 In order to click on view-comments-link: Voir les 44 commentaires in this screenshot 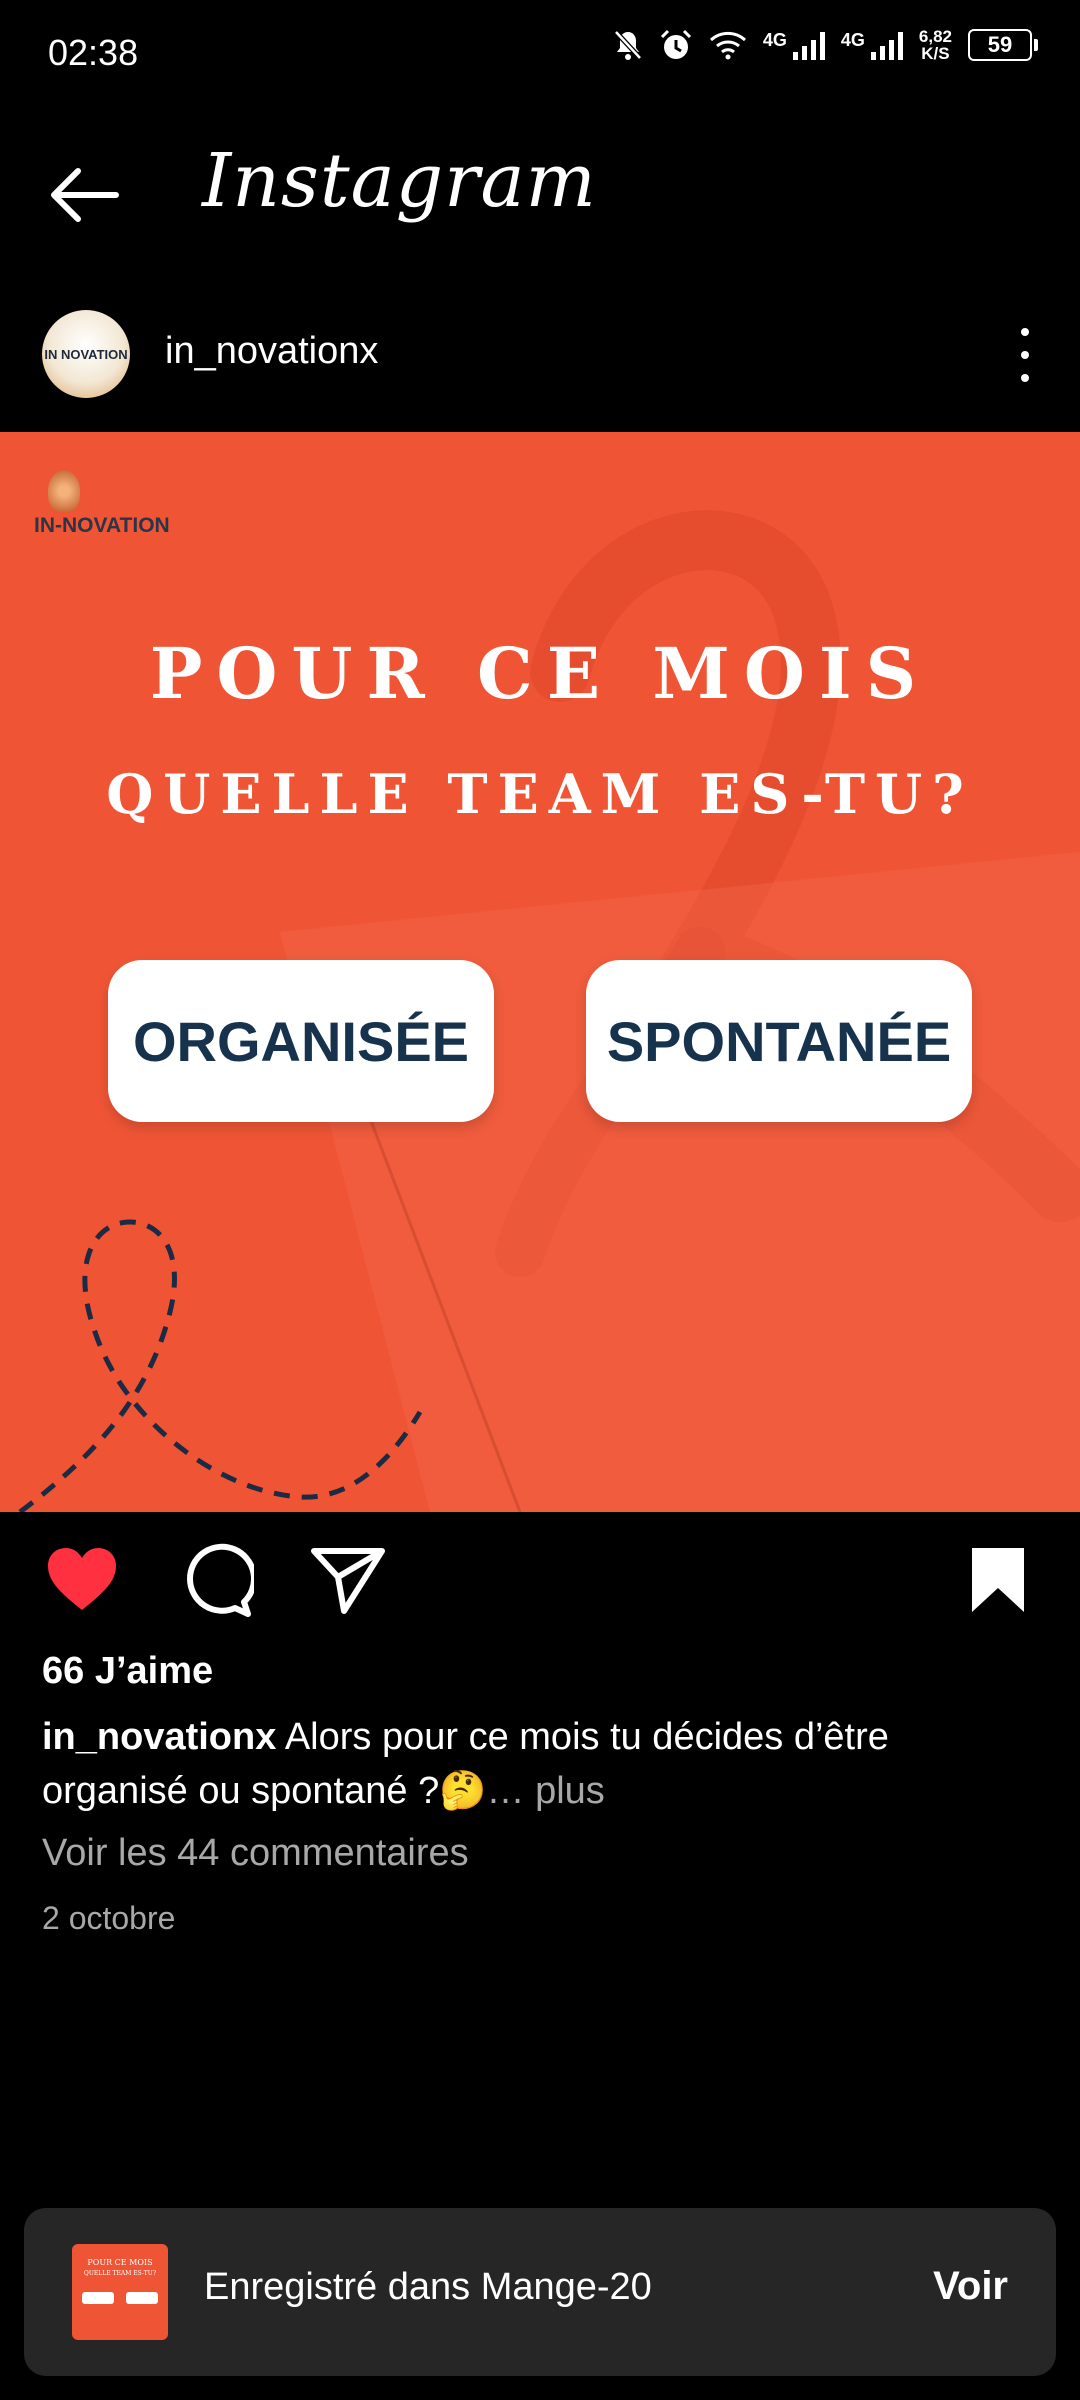, I will do `click(255, 1853)`.